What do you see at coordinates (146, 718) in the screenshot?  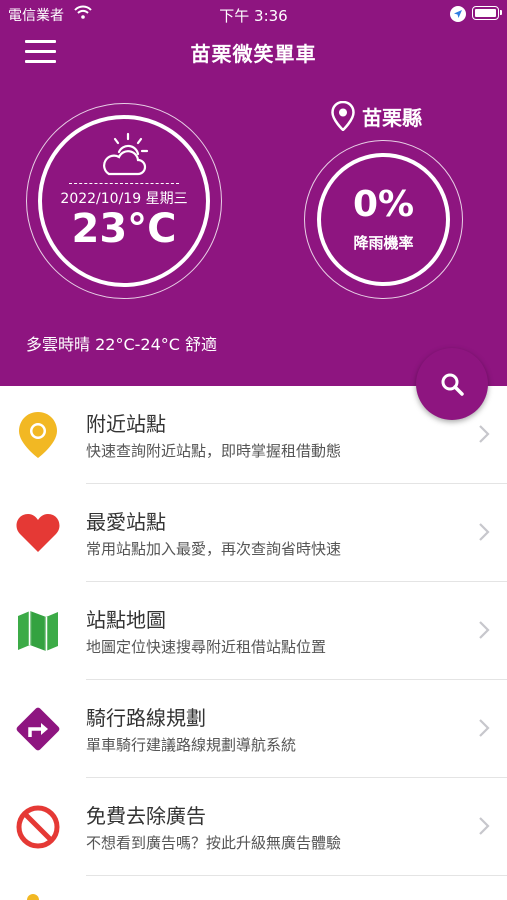 I see `list-item-title: 騎行路線規劃` at bounding box center [146, 718].